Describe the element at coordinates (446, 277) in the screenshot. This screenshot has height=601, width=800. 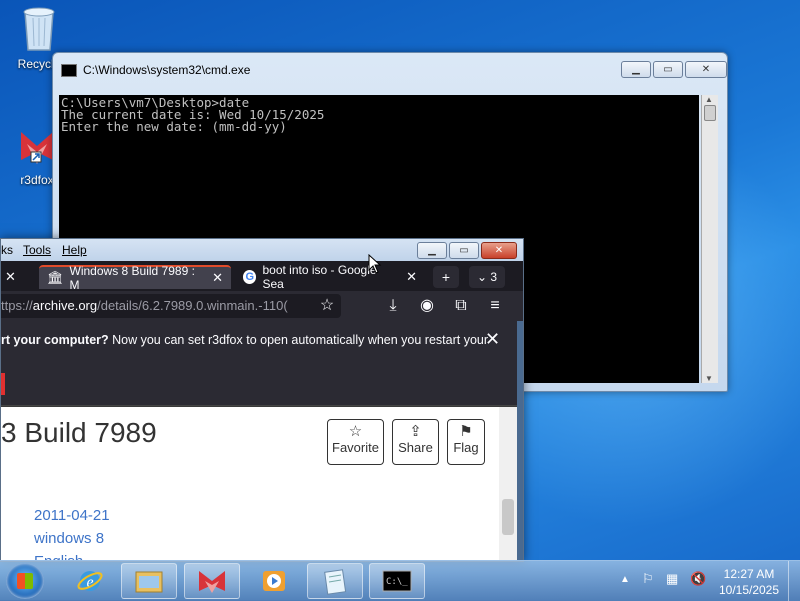
I see `new-tab-button: +` at that location.